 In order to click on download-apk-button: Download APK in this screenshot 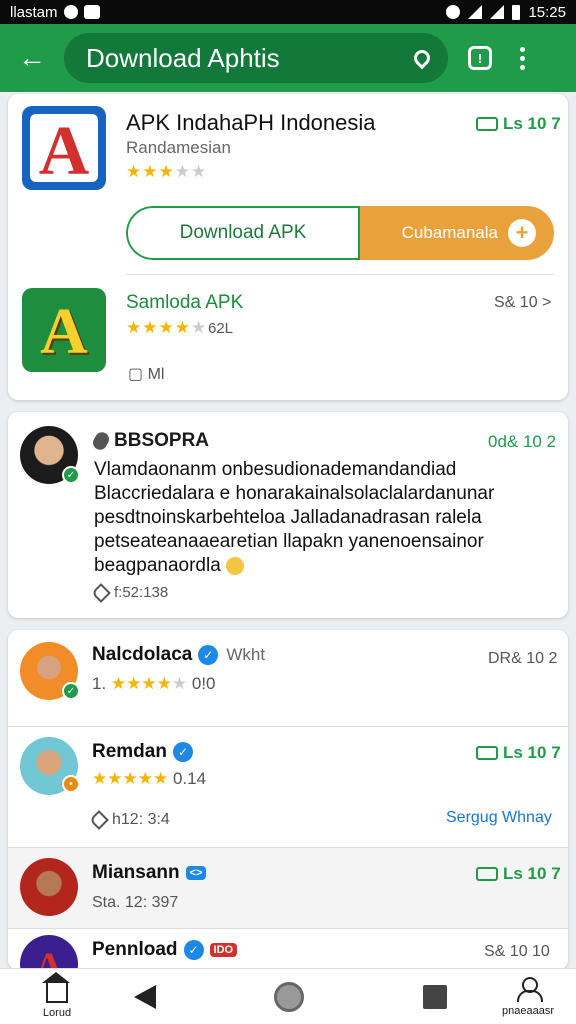, I will do `click(243, 233)`.